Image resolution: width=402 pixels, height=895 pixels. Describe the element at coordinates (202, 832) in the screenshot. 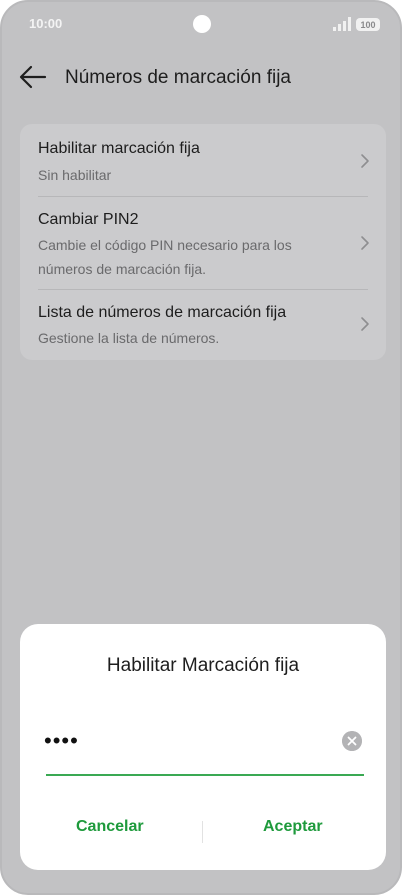

I see `button-divider` at that location.